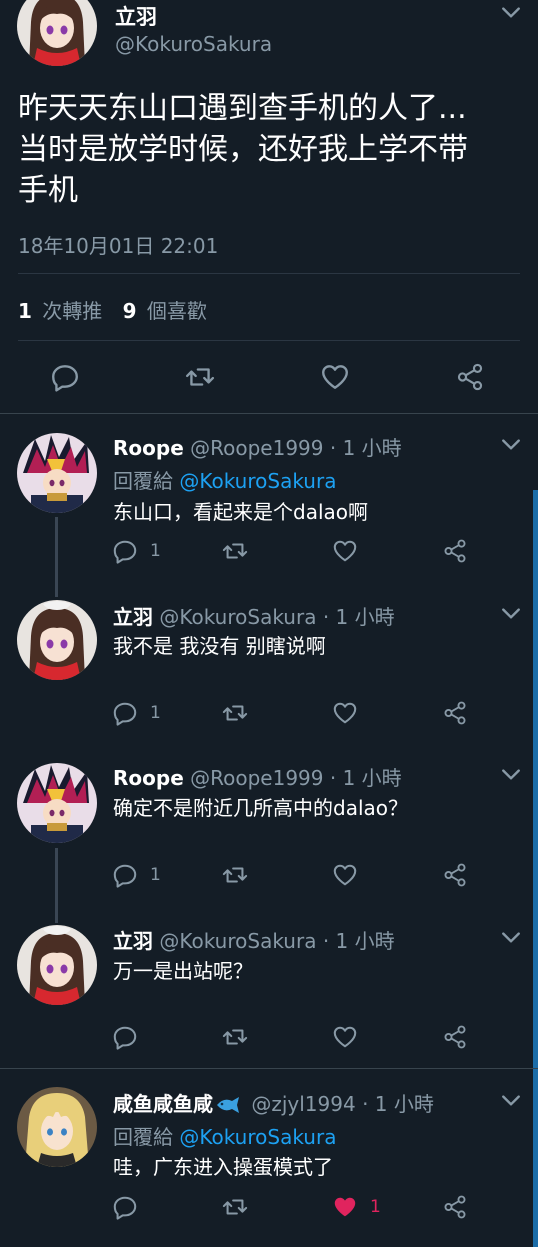  What do you see at coordinates (177, 311) in the screenshot?
I see `like-label: 個喜歡` at bounding box center [177, 311].